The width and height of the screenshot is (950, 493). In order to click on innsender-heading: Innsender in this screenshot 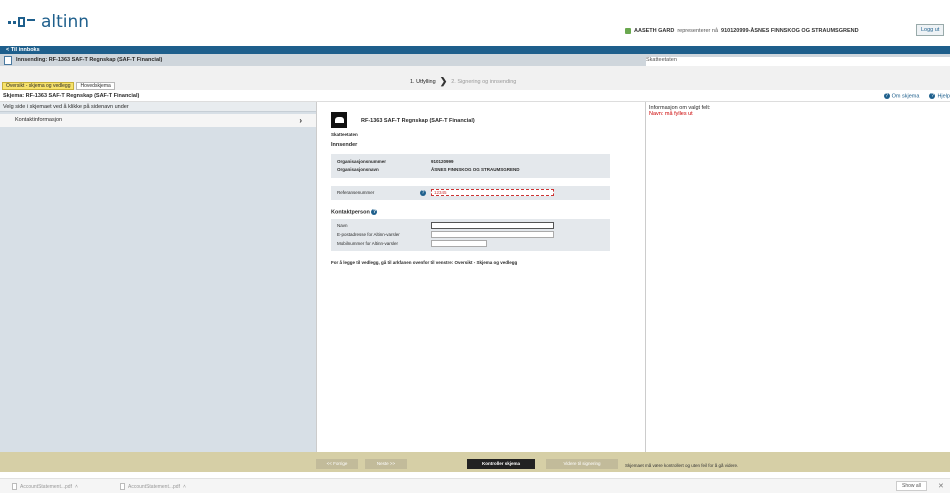, I will do `click(344, 145)`.